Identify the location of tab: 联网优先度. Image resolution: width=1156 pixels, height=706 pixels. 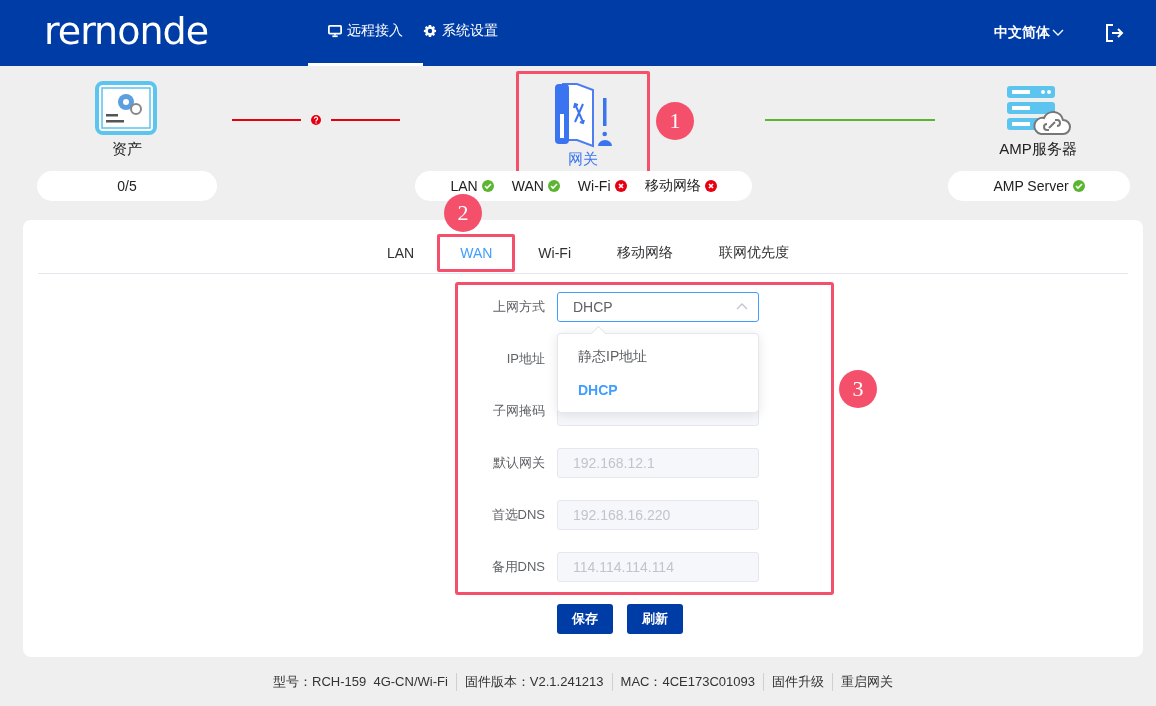
(754, 253).